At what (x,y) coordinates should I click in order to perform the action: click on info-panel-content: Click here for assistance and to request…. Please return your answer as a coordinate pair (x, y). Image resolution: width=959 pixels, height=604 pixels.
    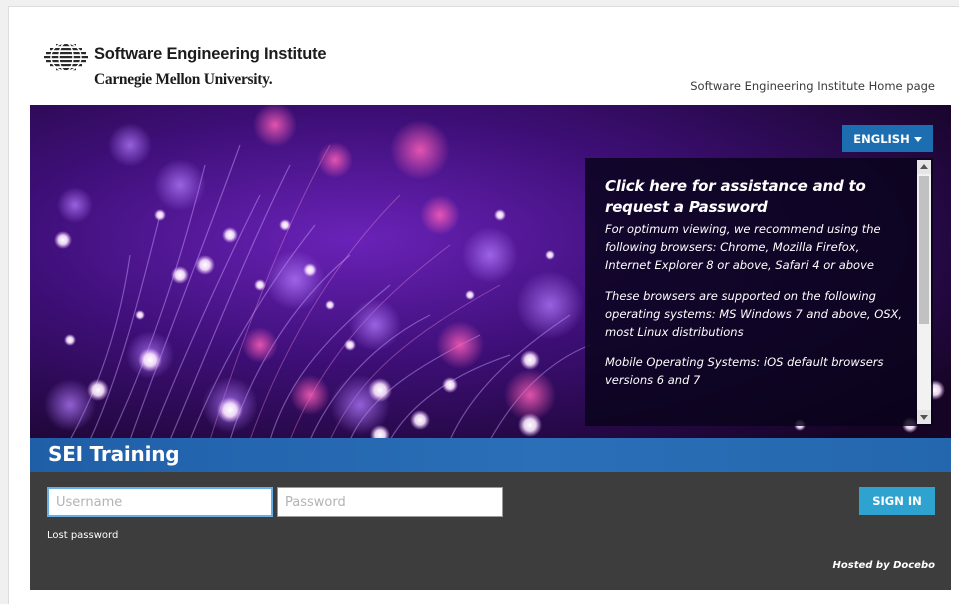
    Looking at the image, I should click on (755, 289).